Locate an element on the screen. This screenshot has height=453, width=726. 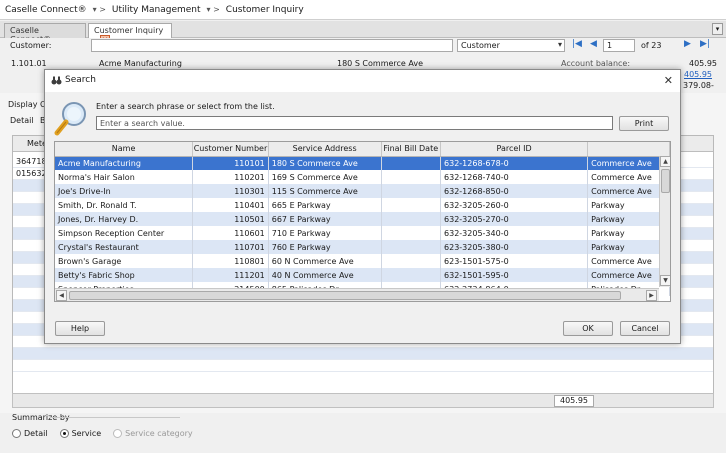
dialog-title-bar: Search ✕ is located at coordinates (362, 81).